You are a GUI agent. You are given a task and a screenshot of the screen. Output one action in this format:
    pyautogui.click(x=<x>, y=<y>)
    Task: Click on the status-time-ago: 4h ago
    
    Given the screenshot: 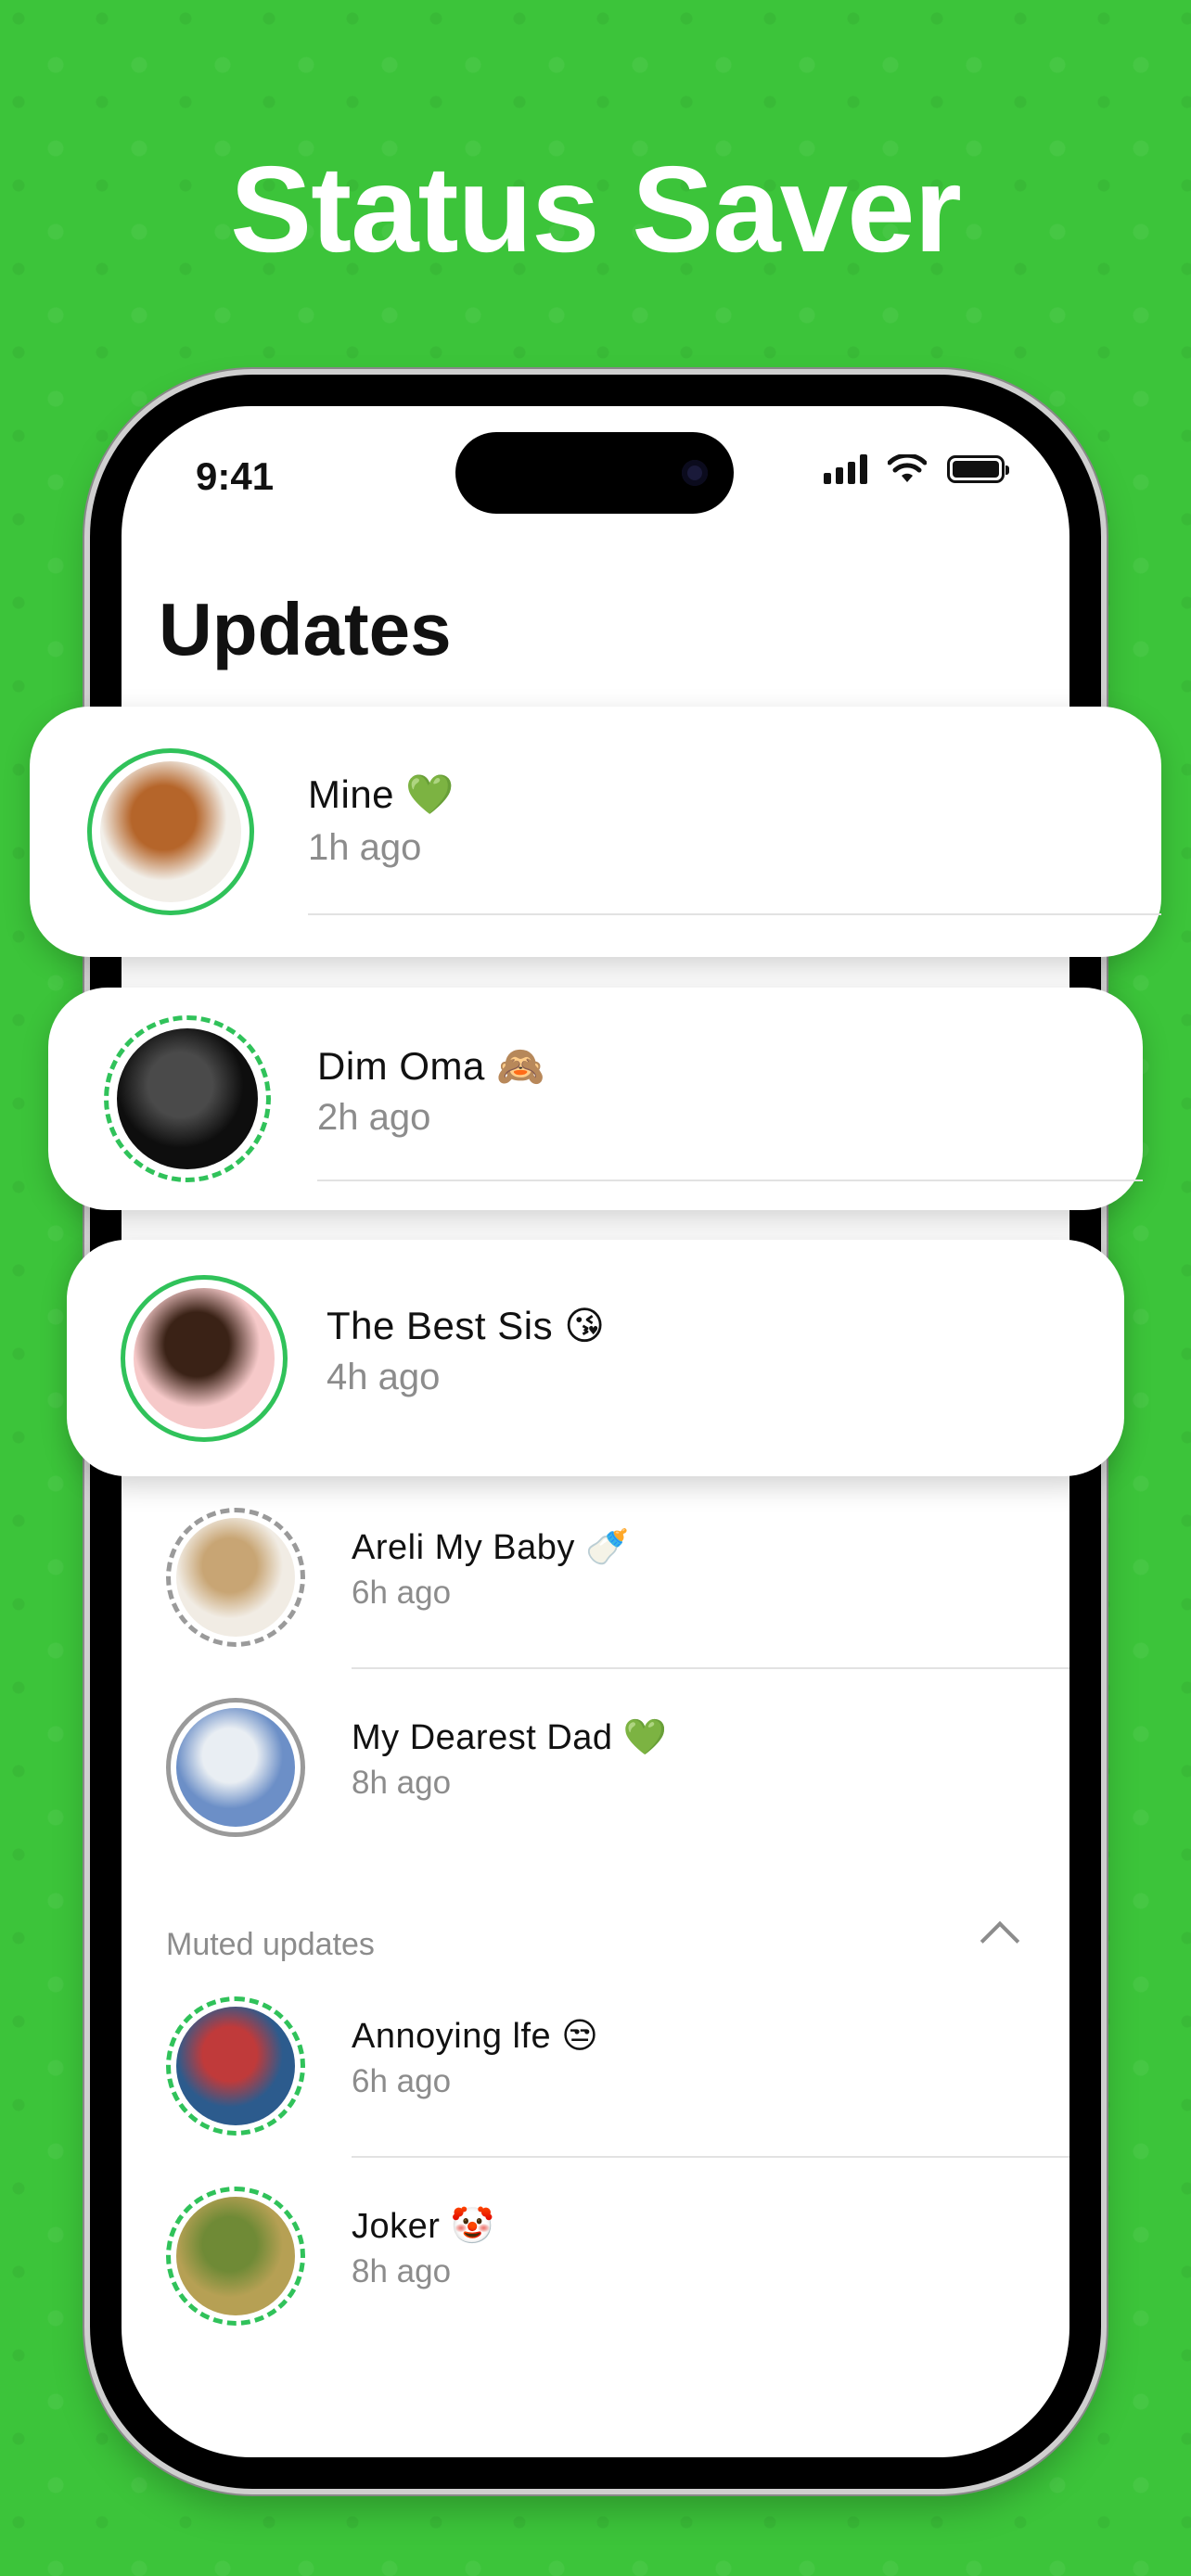 What is the action you would take?
    pyautogui.click(x=384, y=1377)
    